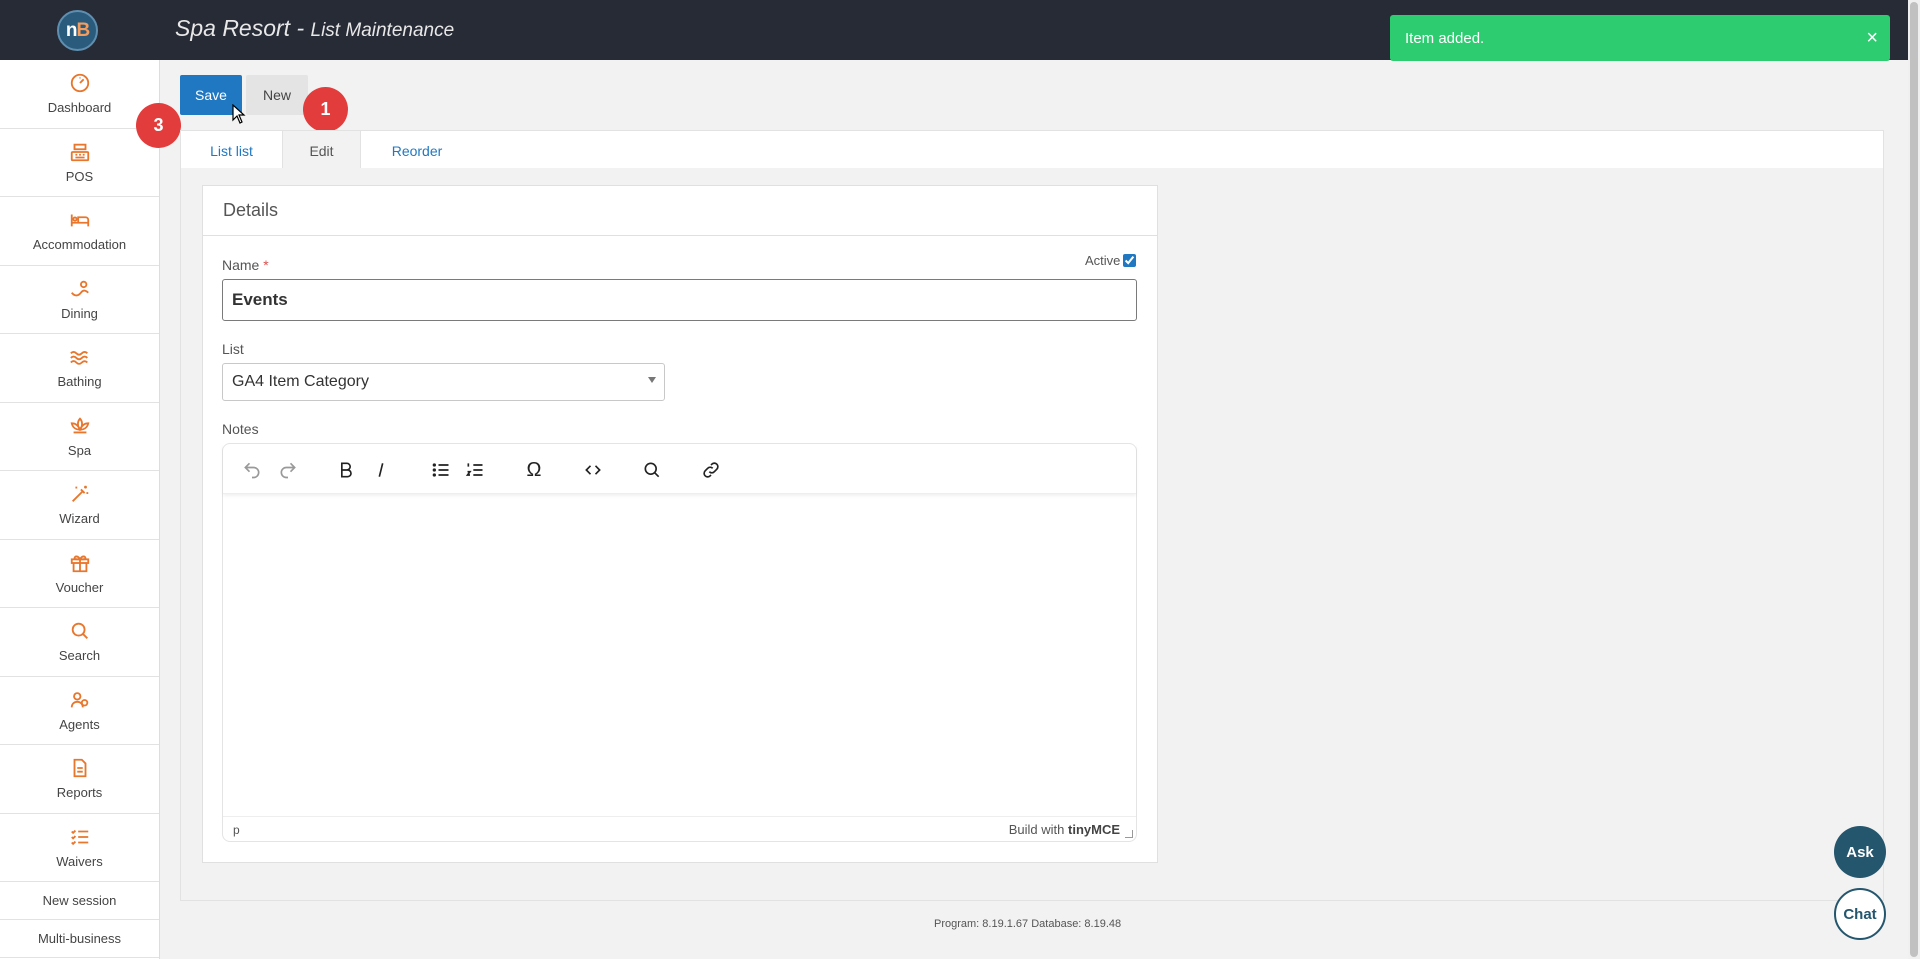 Image resolution: width=1920 pixels, height=959 pixels. I want to click on numbered-list-icon, so click(475, 470).